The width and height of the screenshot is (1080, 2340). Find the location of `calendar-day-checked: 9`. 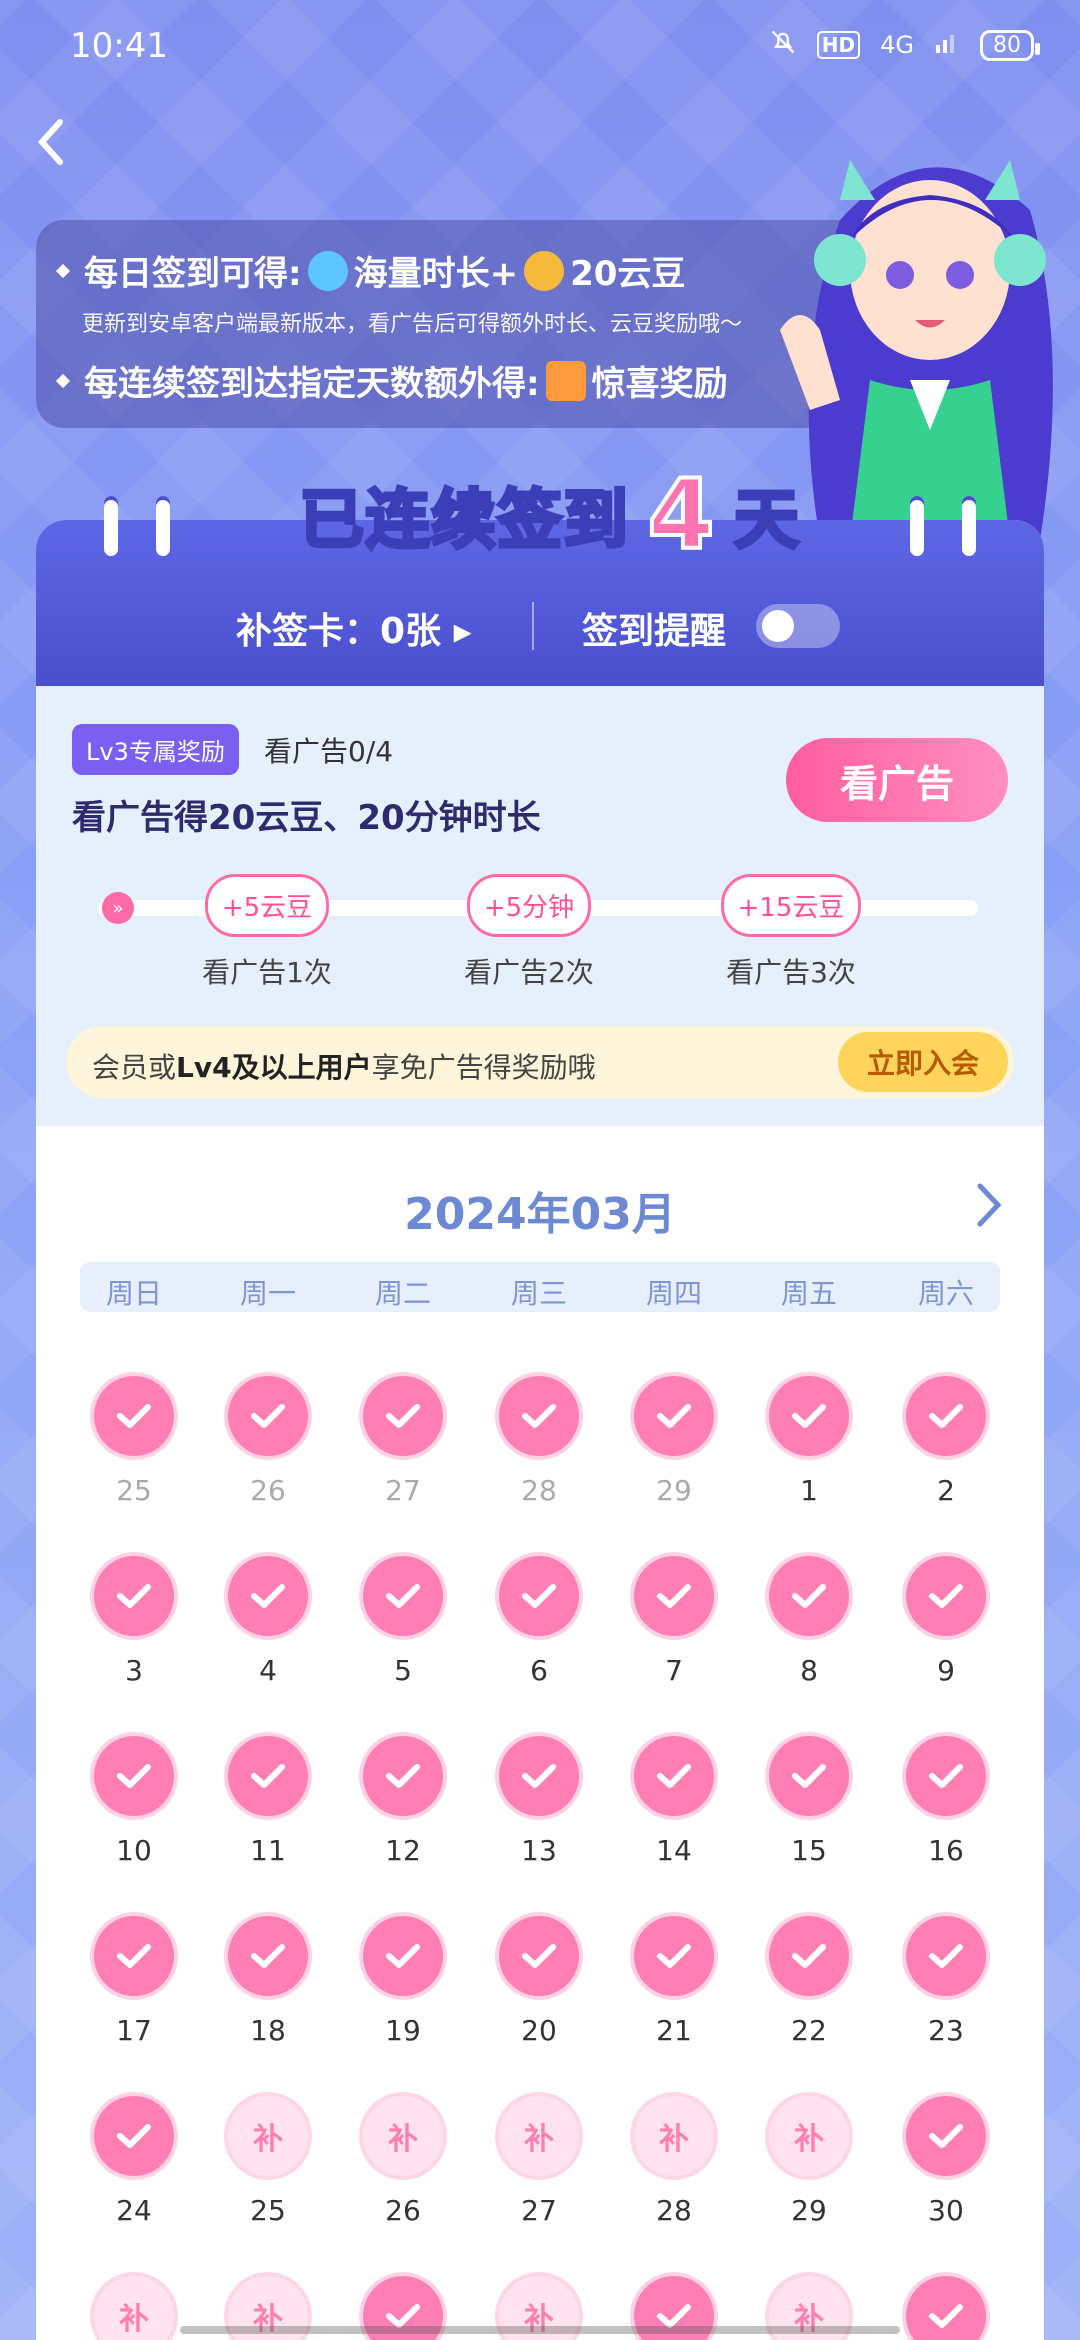

calendar-day-checked: 9 is located at coordinates (946, 1621).